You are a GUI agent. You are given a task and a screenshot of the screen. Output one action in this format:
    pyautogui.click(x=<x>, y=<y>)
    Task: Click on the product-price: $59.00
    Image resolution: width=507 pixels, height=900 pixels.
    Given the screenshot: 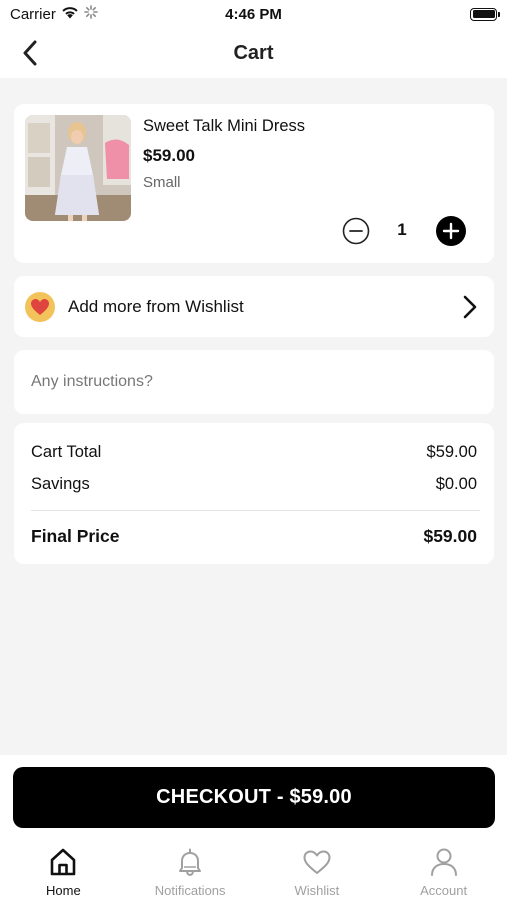 What is the action you would take?
    pyautogui.click(x=169, y=155)
    